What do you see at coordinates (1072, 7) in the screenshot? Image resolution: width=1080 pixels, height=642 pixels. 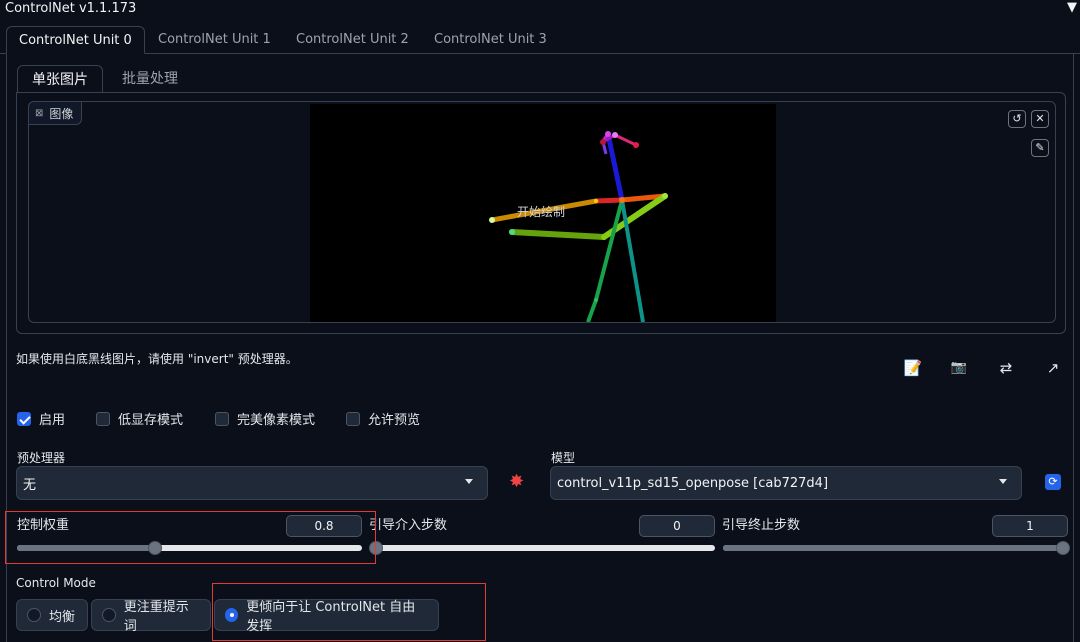 I see `collapse-icon: ▼` at bounding box center [1072, 7].